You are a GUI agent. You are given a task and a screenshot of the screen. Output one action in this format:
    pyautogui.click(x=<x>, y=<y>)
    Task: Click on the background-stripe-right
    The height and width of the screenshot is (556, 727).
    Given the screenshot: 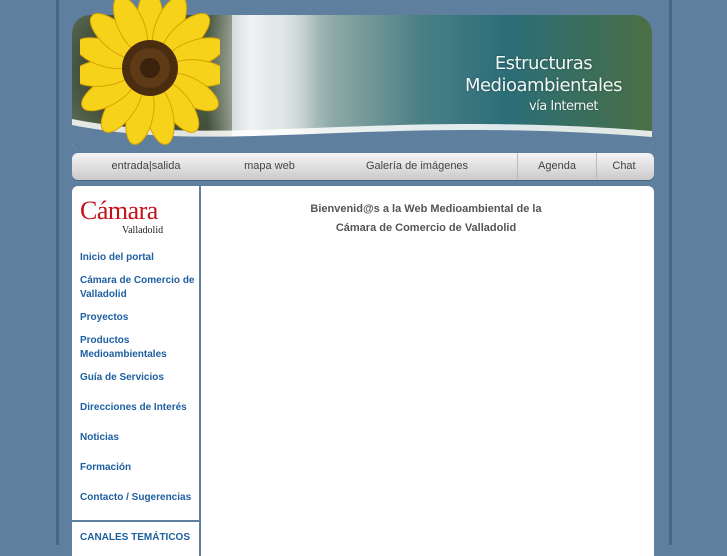 What is the action you would take?
    pyautogui.click(x=670, y=272)
    